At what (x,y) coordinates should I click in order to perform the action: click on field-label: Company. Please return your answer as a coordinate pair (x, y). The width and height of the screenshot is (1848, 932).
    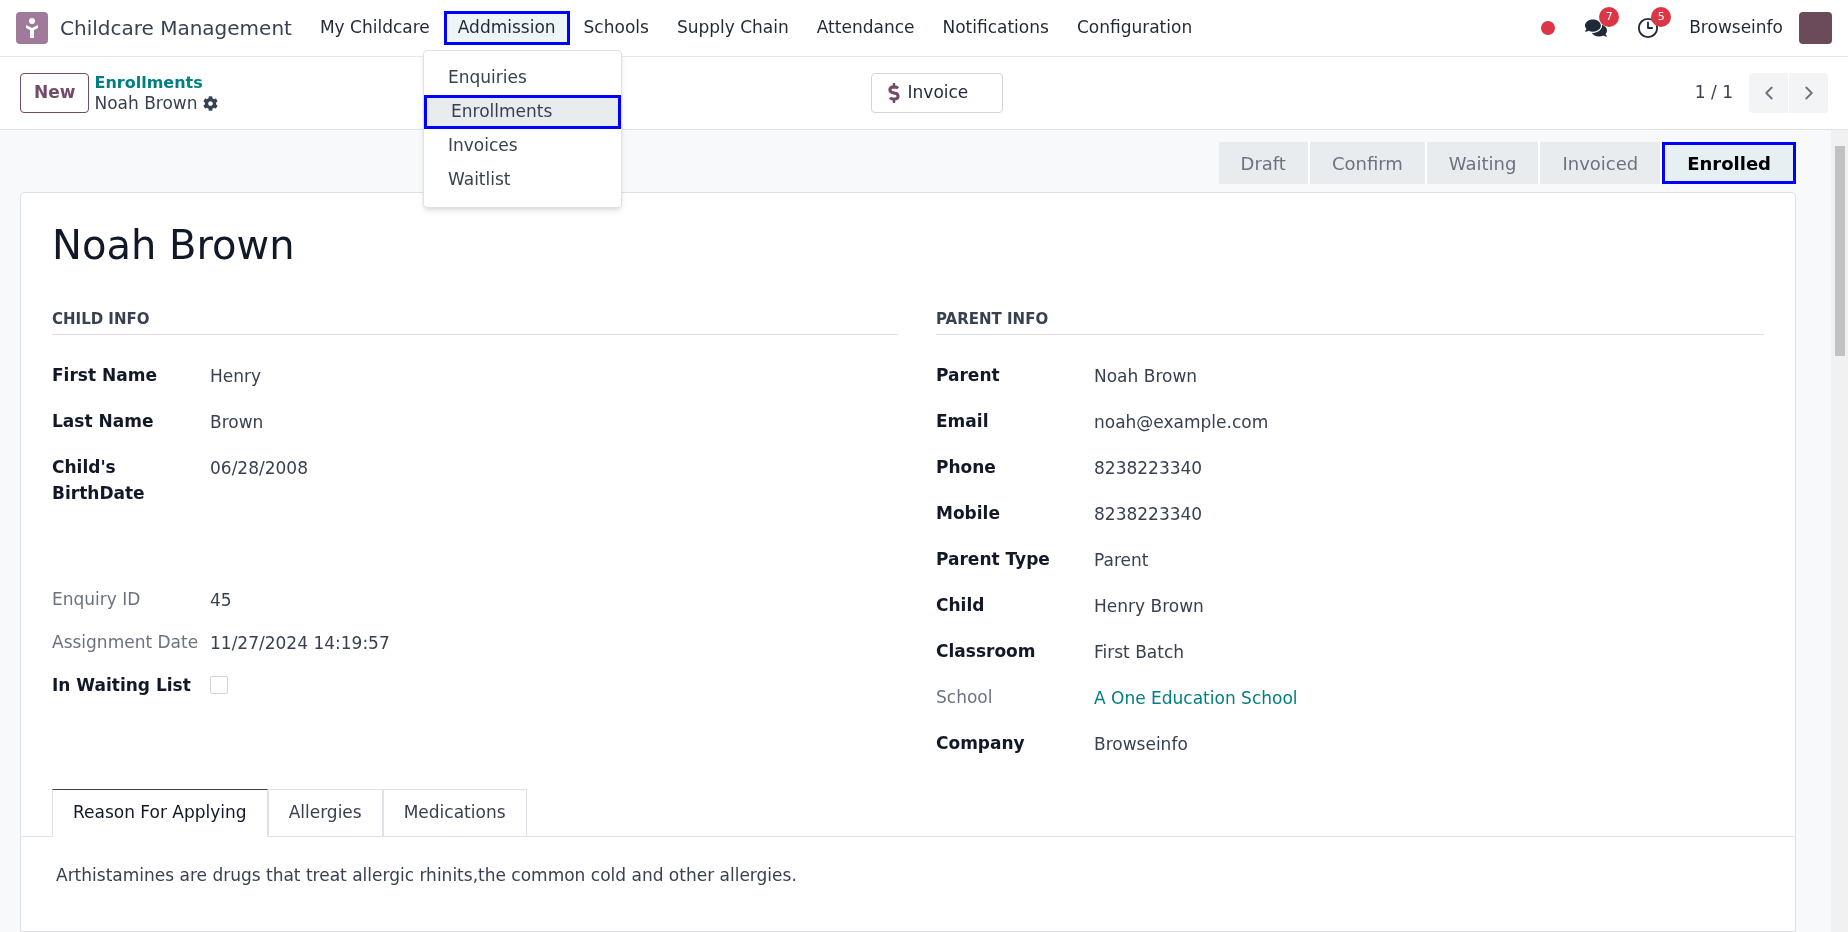
    Looking at the image, I should click on (981, 743).